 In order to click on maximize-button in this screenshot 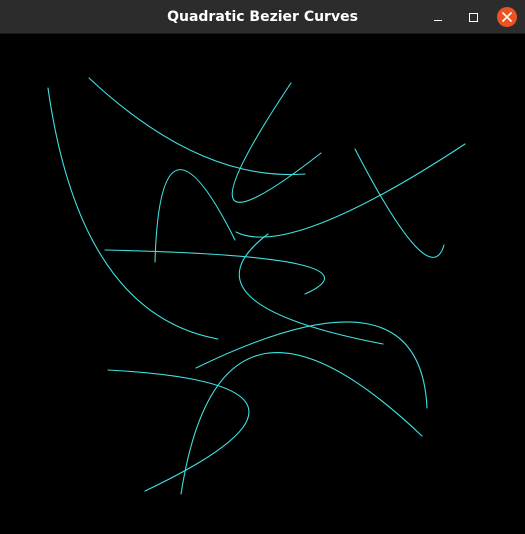, I will do `click(473, 17)`.